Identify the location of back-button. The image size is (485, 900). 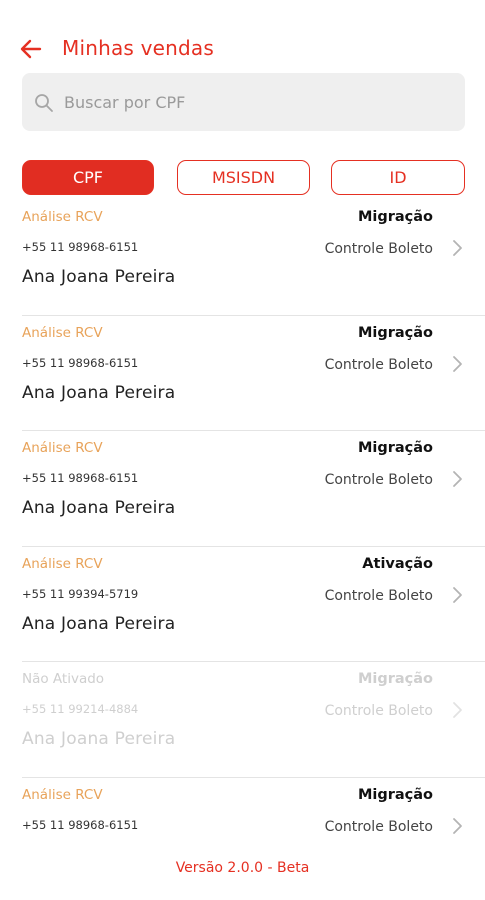
(31, 49).